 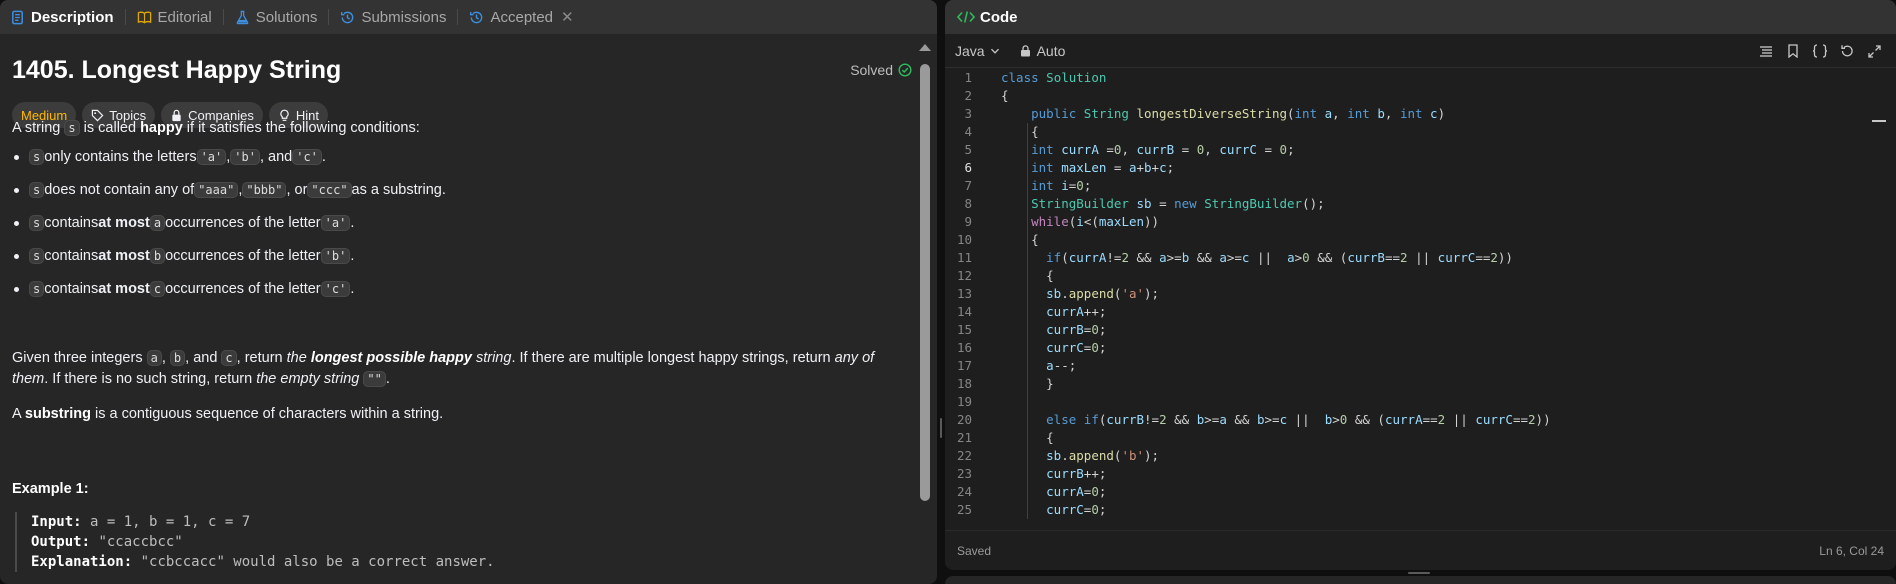 What do you see at coordinates (1025, 50) in the screenshot?
I see `lock-icon` at bounding box center [1025, 50].